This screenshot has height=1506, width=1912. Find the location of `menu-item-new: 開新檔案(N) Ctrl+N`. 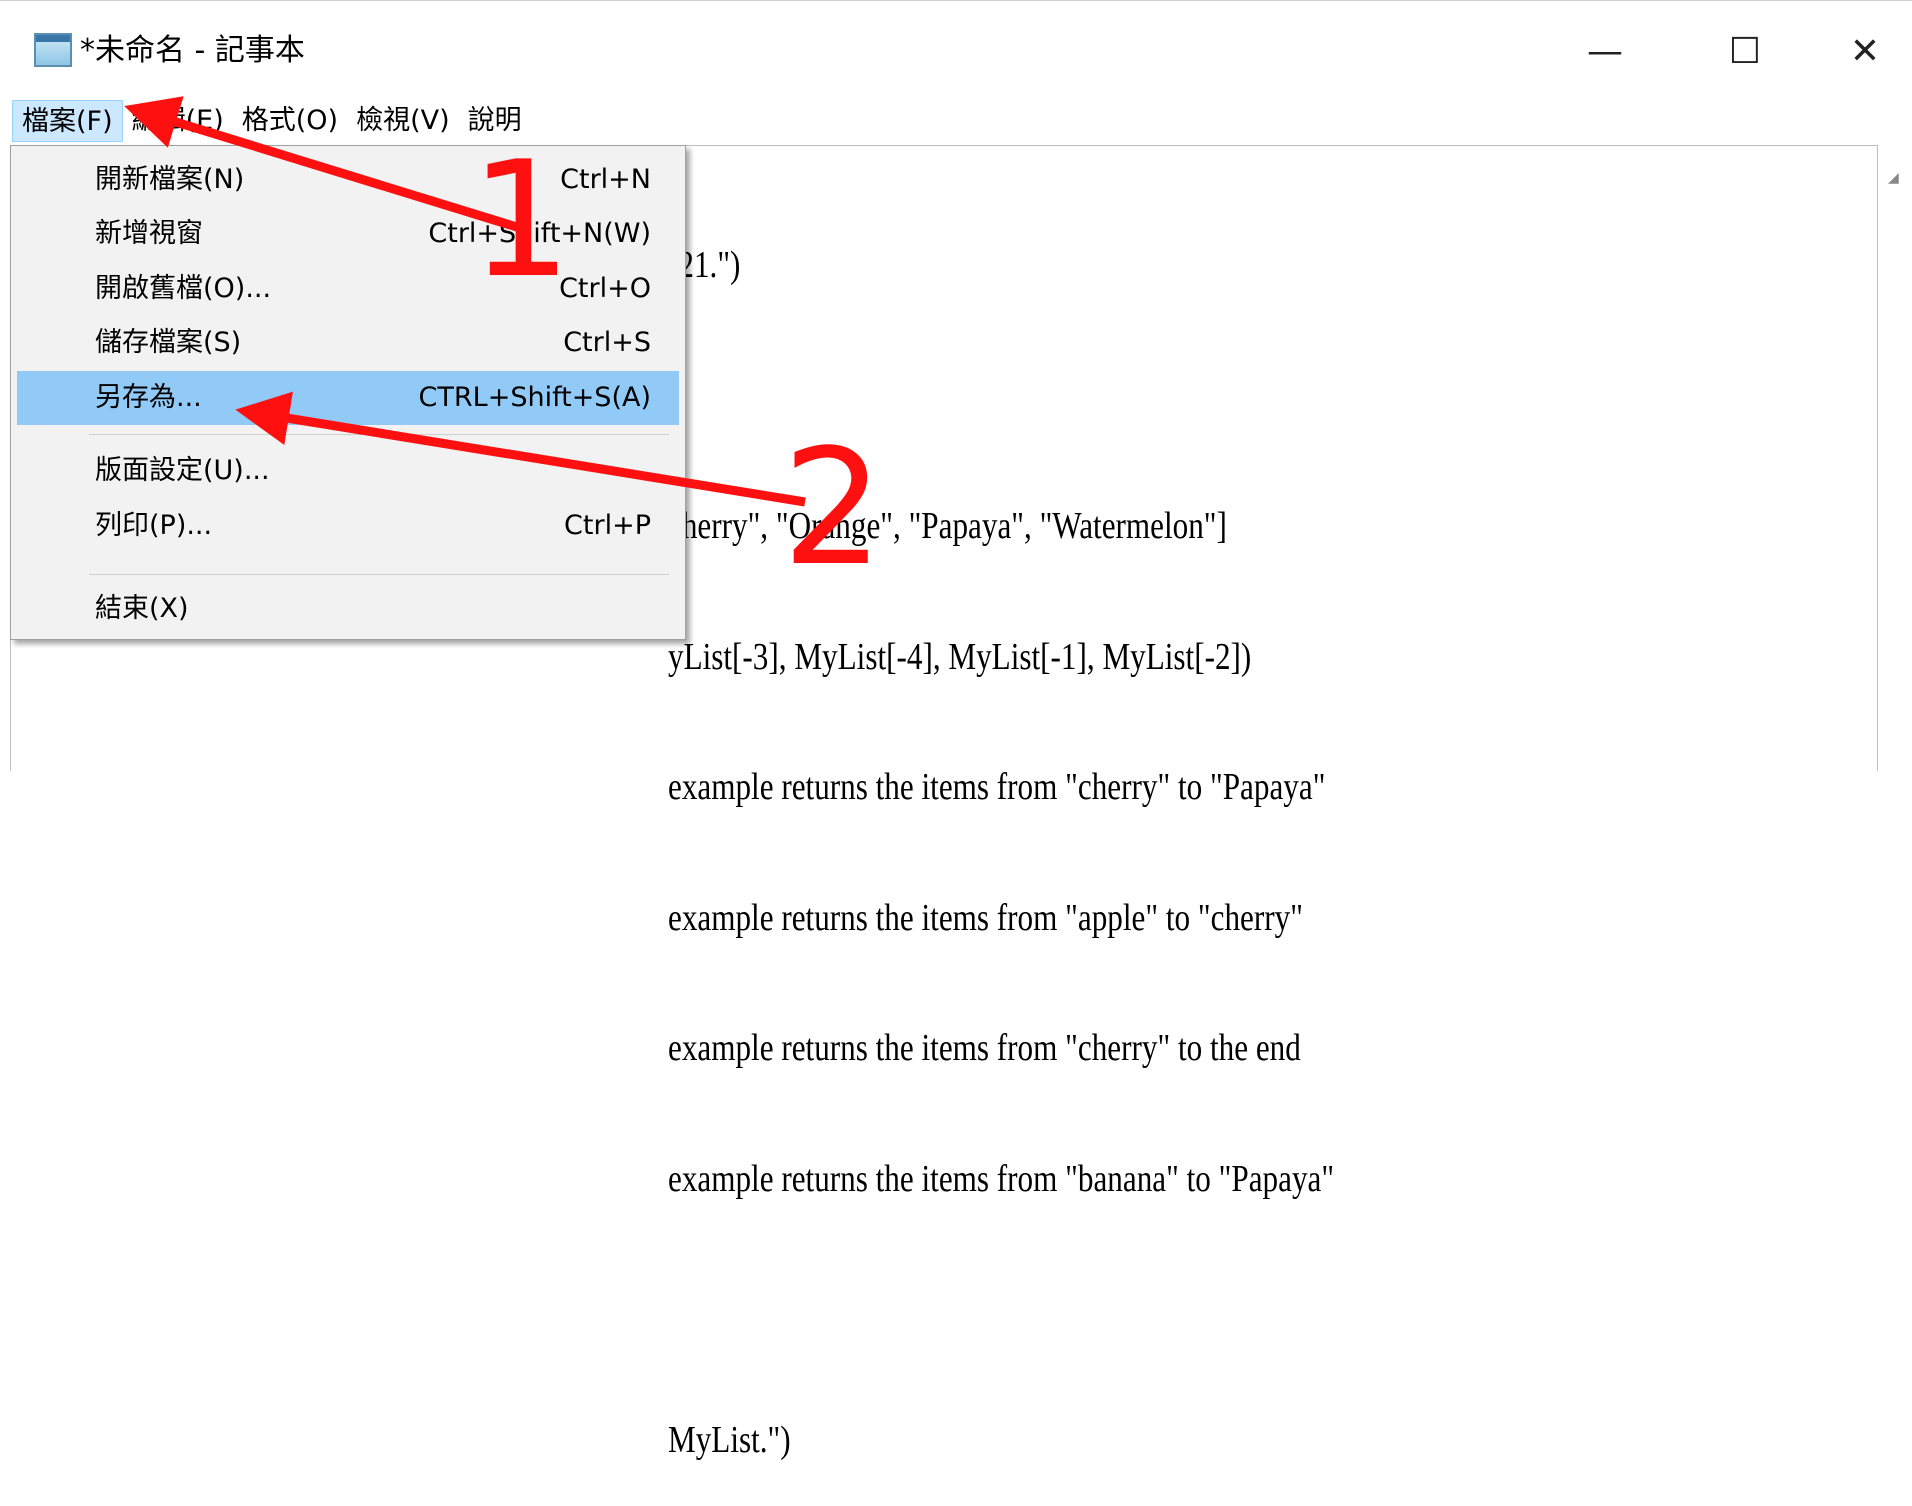

menu-item-new: 開新檔案(N) Ctrl+N is located at coordinates (348, 180).